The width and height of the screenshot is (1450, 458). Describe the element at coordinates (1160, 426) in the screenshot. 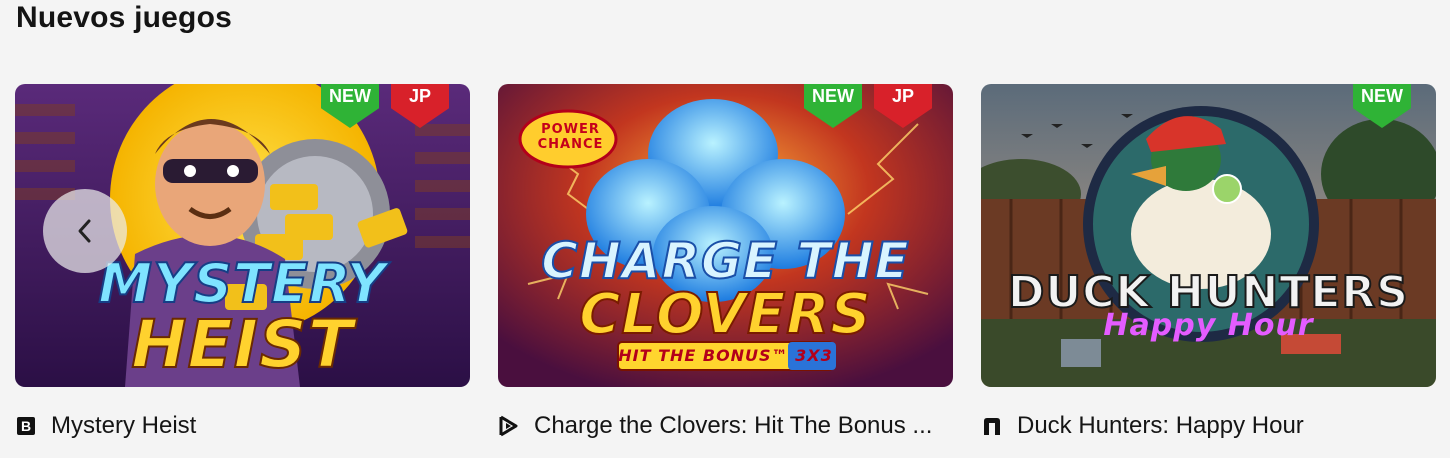

I see `game-name: Duck Hunters: Happy Hour` at that location.